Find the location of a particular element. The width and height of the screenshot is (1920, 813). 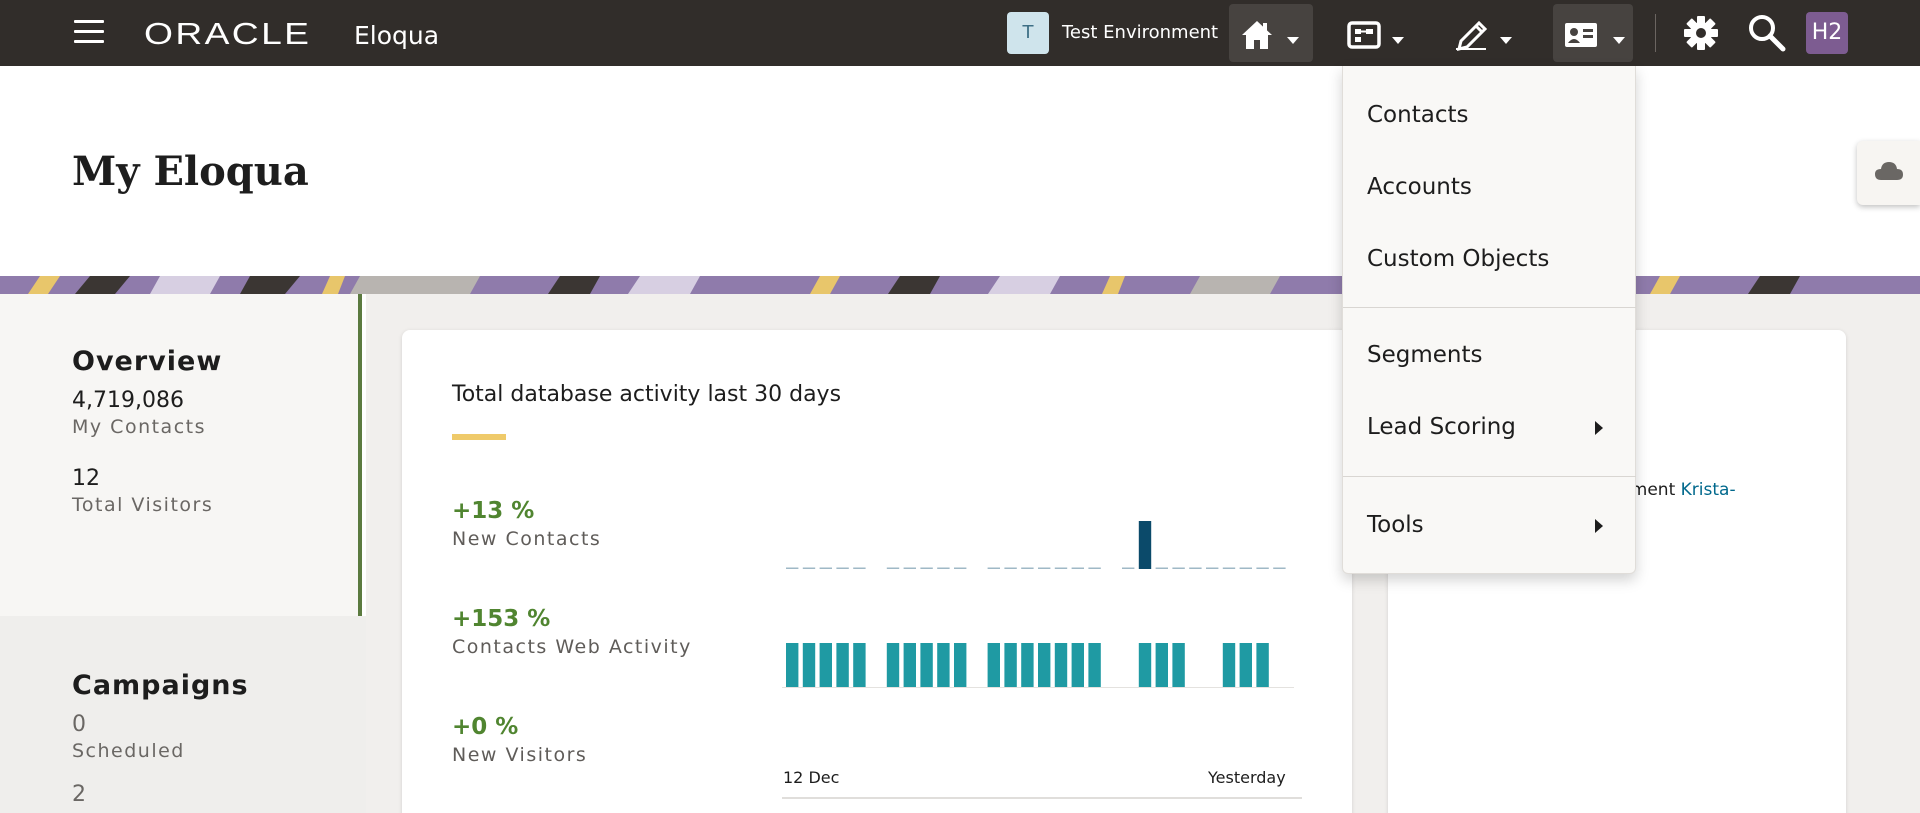

campaigns-title: Campaigns is located at coordinates (160, 685).